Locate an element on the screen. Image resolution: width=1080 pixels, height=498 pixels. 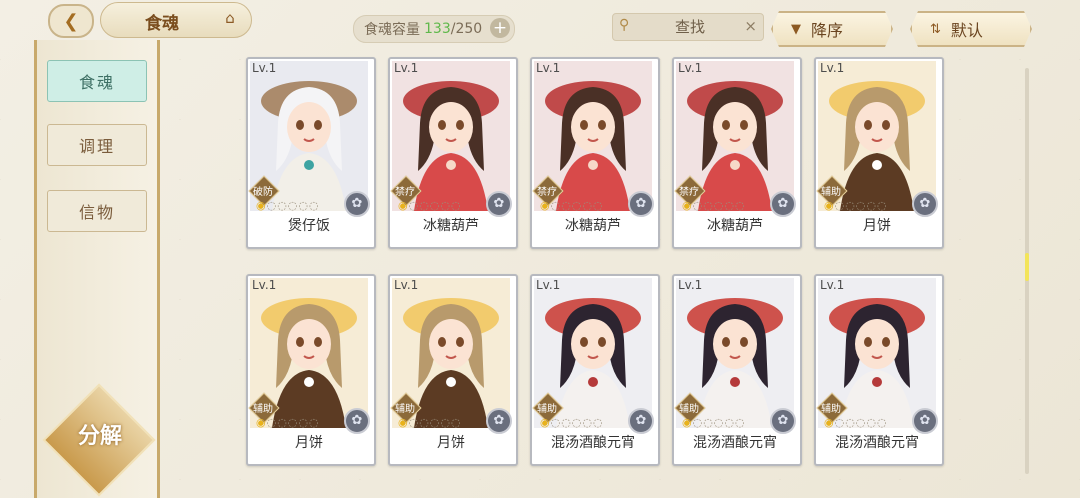
food-soul-card: Lv.1 破防 ◉◌◌◌◌◌ ✿ 煲仔饭 is located at coordinates (311, 153).